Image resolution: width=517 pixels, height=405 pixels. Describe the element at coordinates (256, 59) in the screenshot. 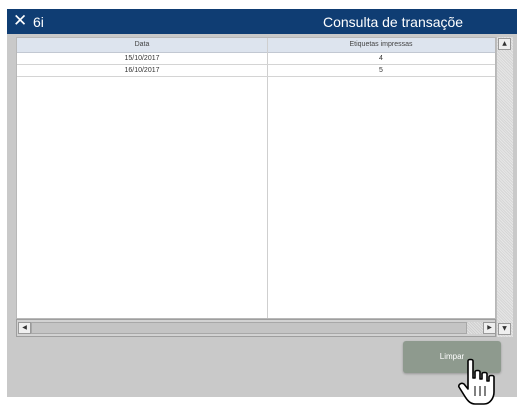

I see `table-row: 15/10/2017 4` at that location.